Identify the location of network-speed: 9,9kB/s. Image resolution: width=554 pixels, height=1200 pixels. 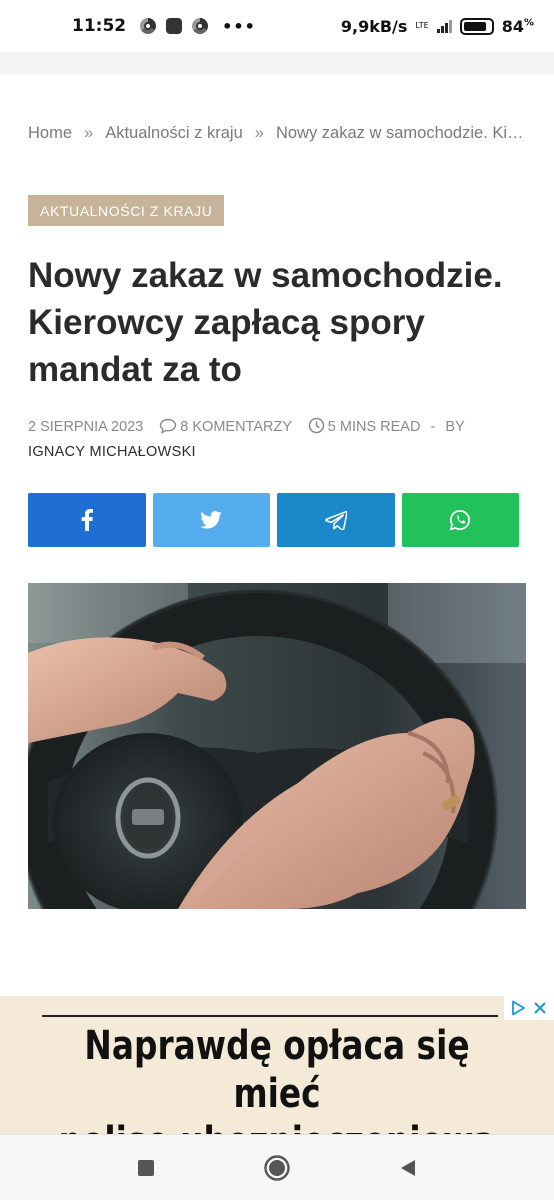
(374, 26).